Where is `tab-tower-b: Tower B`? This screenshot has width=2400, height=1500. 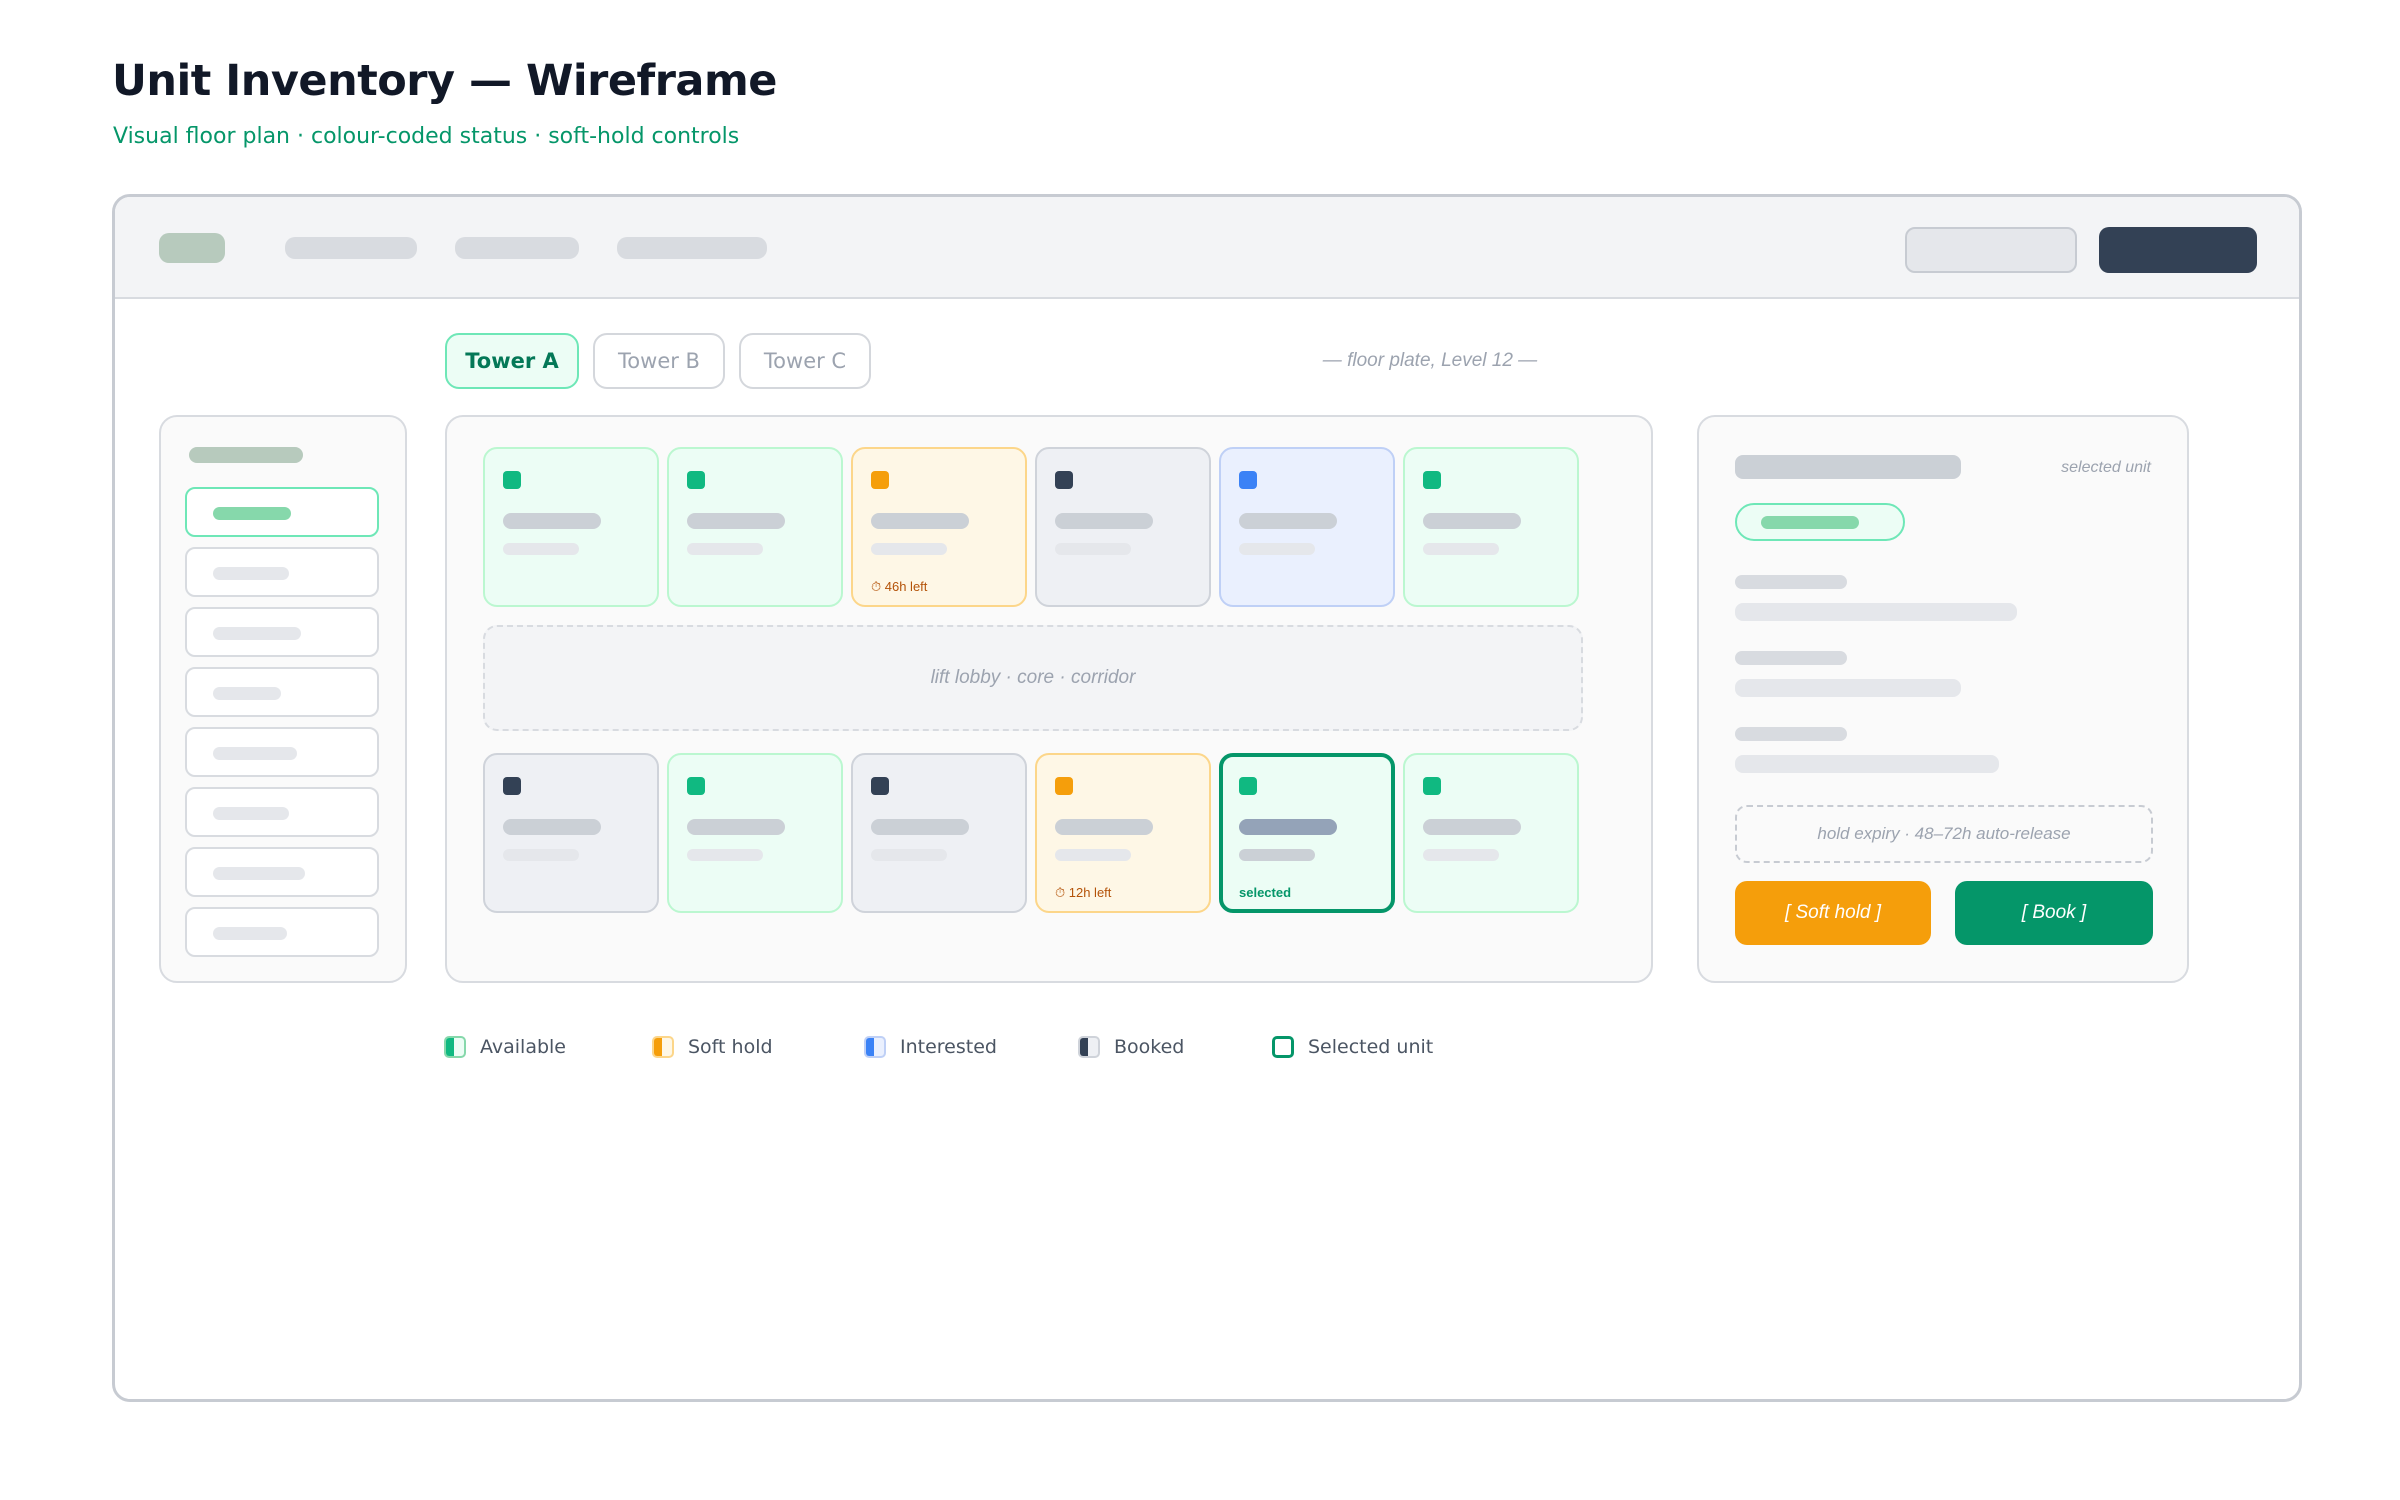
tab-tower-b: Tower B is located at coordinates (659, 361).